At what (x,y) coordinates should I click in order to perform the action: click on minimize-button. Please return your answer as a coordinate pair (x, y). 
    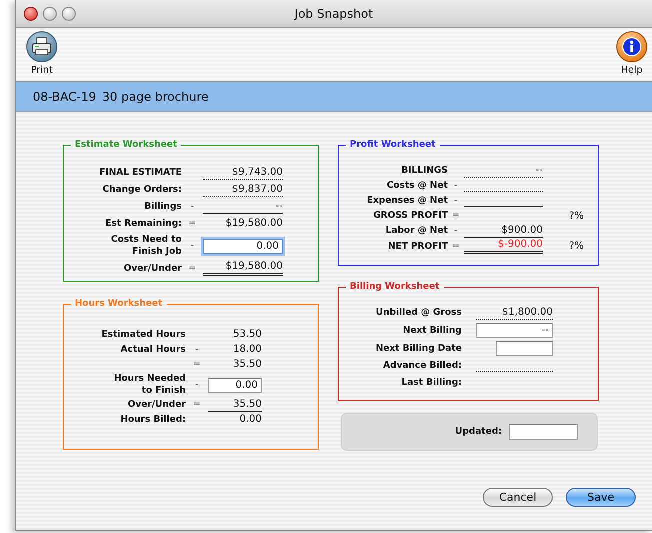
    Looking at the image, I should click on (50, 13).